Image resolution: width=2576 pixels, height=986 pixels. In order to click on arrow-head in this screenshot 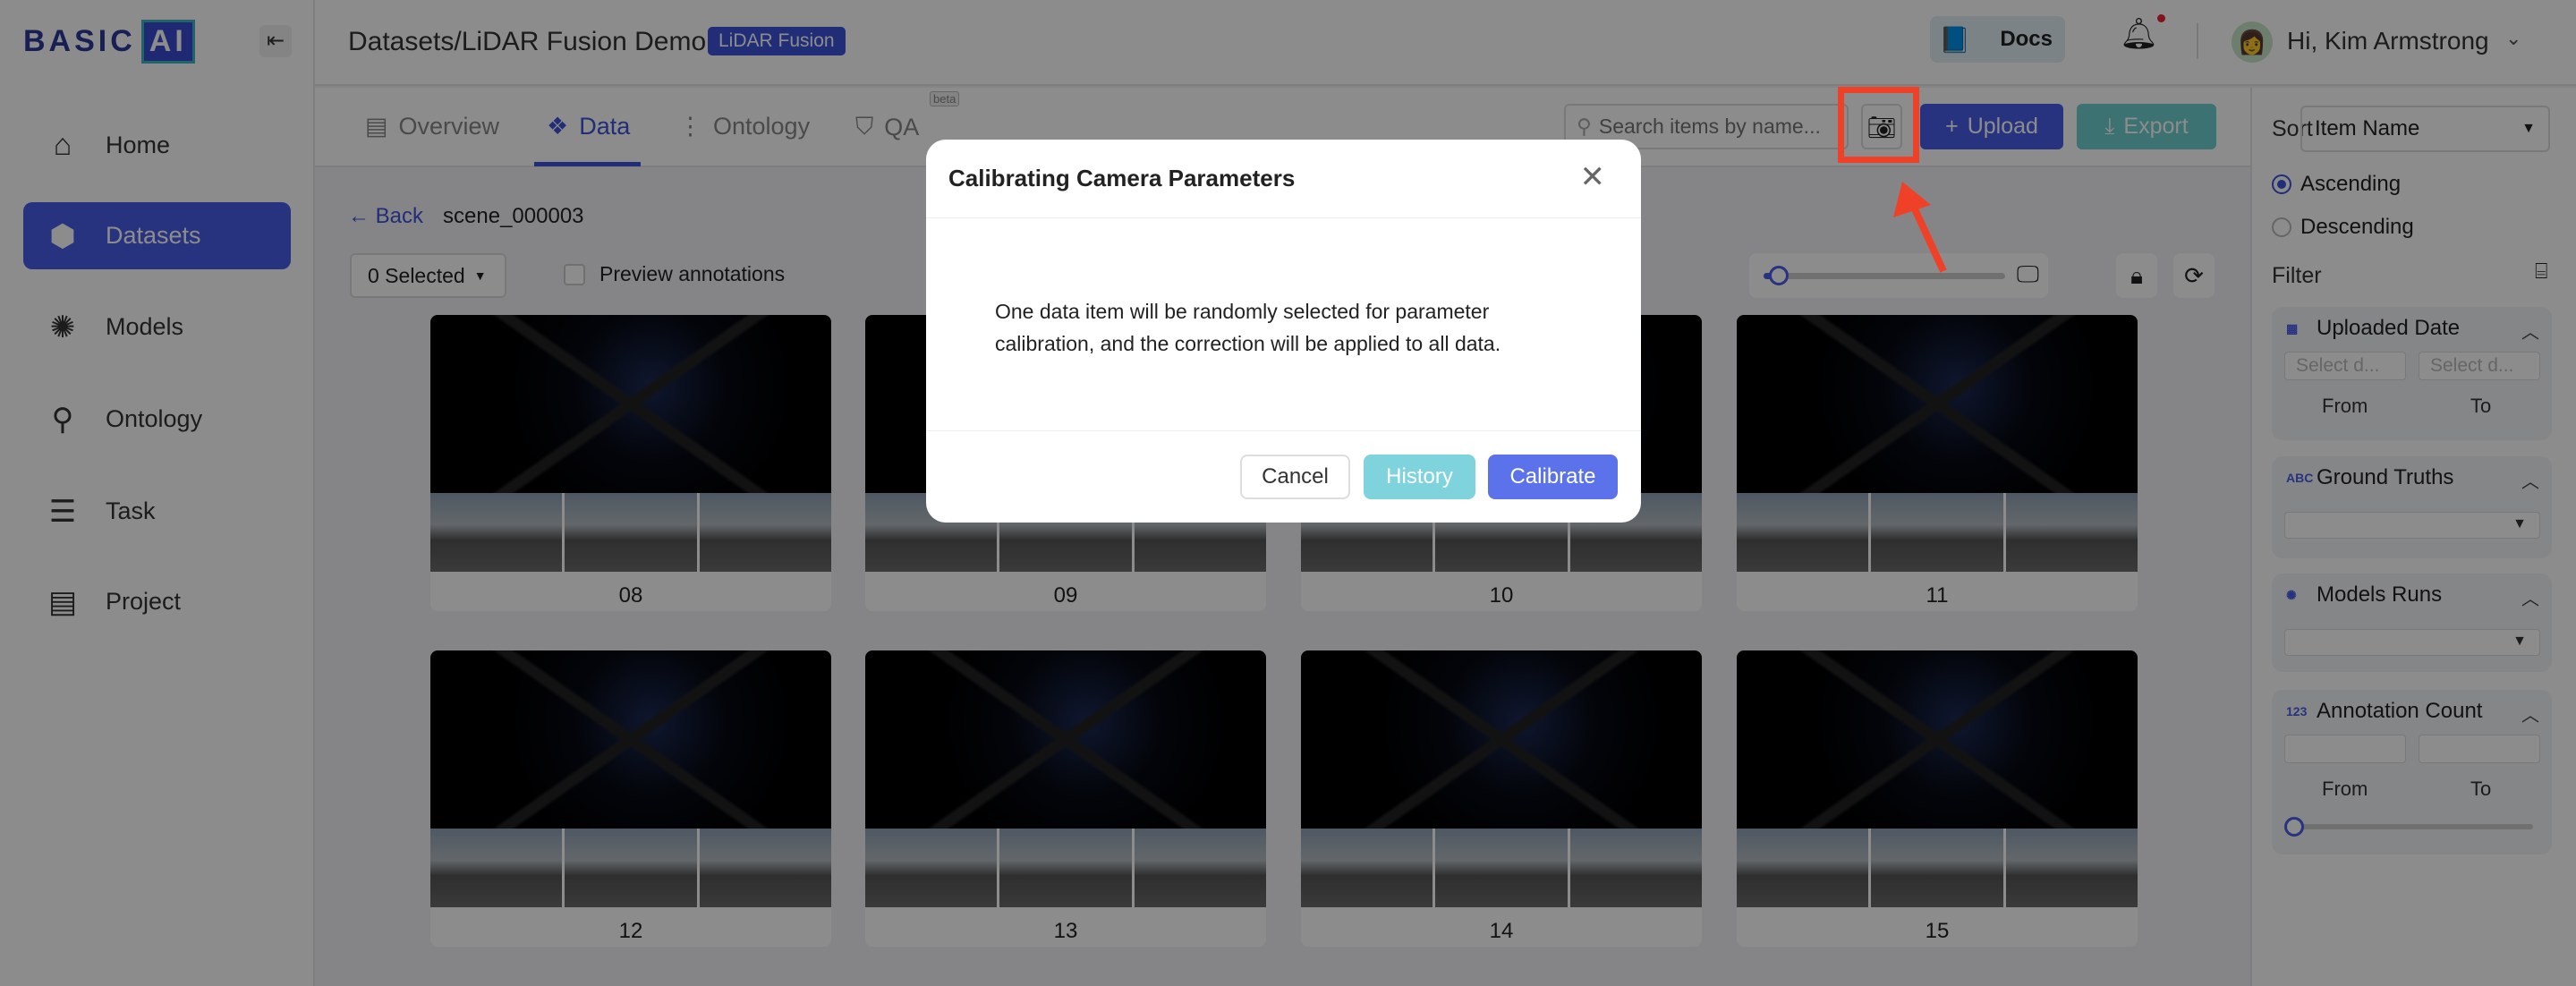, I will do `click(1912, 199)`.